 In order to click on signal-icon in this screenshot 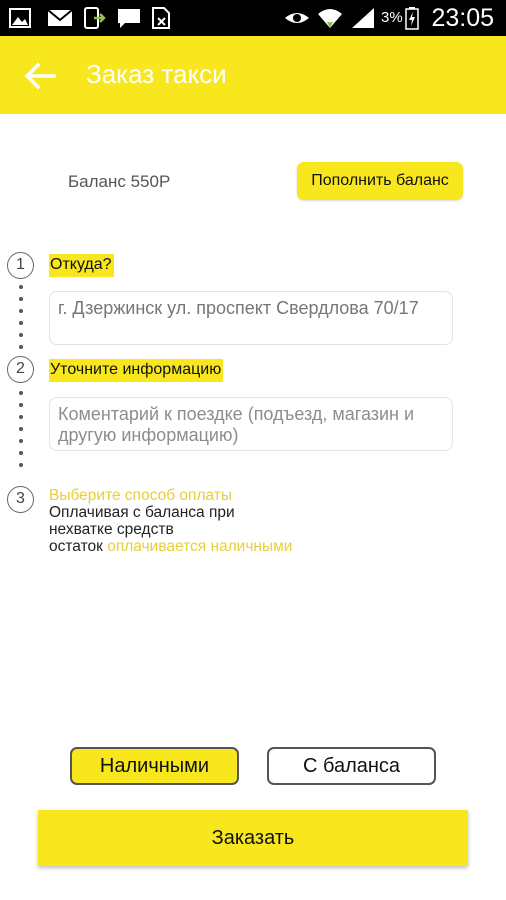, I will do `click(363, 18)`.